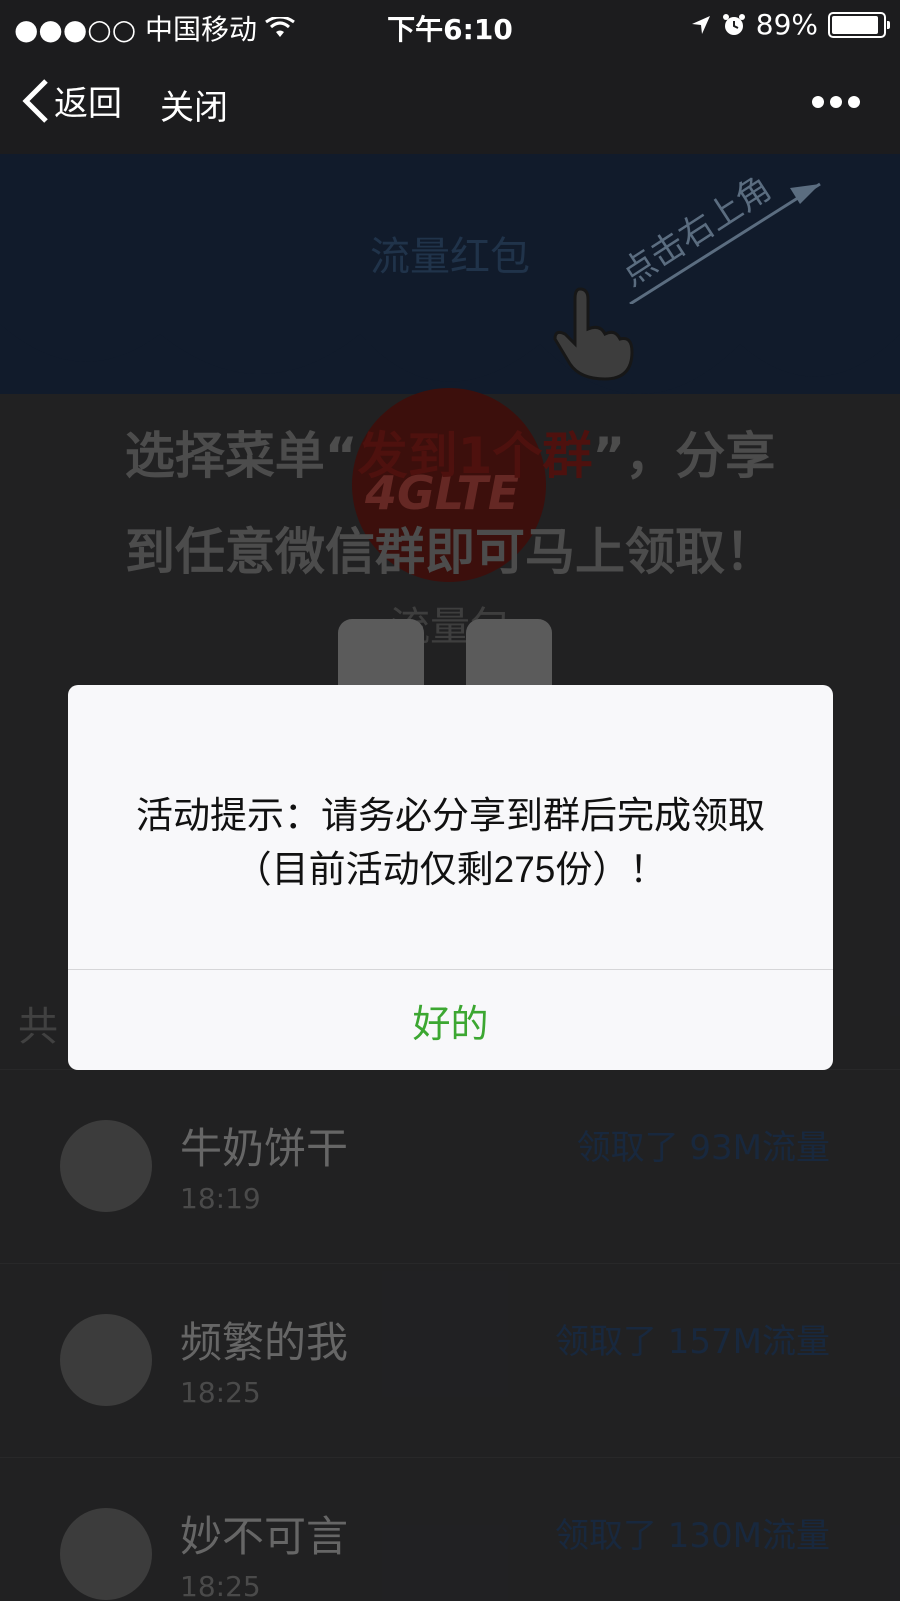 Image resolution: width=900 pixels, height=1601 pixels. Describe the element at coordinates (450, 25) in the screenshot. I see `status-bar: ●●●○○ 中国移动 下午6:10 89%` at that location.